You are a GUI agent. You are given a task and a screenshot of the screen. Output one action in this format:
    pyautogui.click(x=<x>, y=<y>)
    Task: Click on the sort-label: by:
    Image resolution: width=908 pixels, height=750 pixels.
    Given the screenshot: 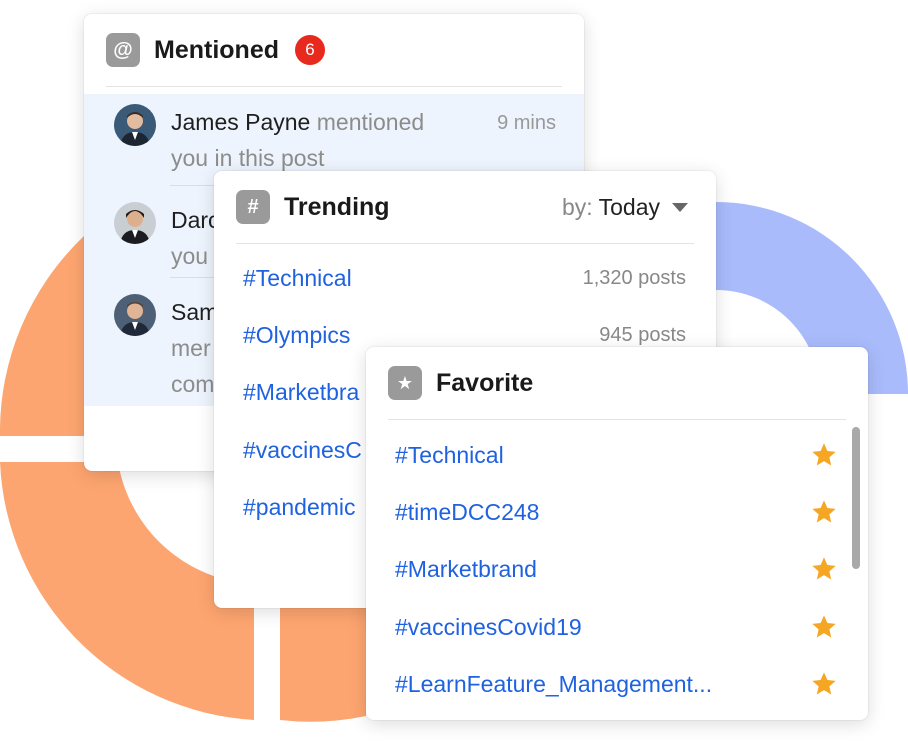 What is the action you would take?
    pyautogui.click(x=577, y=206)
    